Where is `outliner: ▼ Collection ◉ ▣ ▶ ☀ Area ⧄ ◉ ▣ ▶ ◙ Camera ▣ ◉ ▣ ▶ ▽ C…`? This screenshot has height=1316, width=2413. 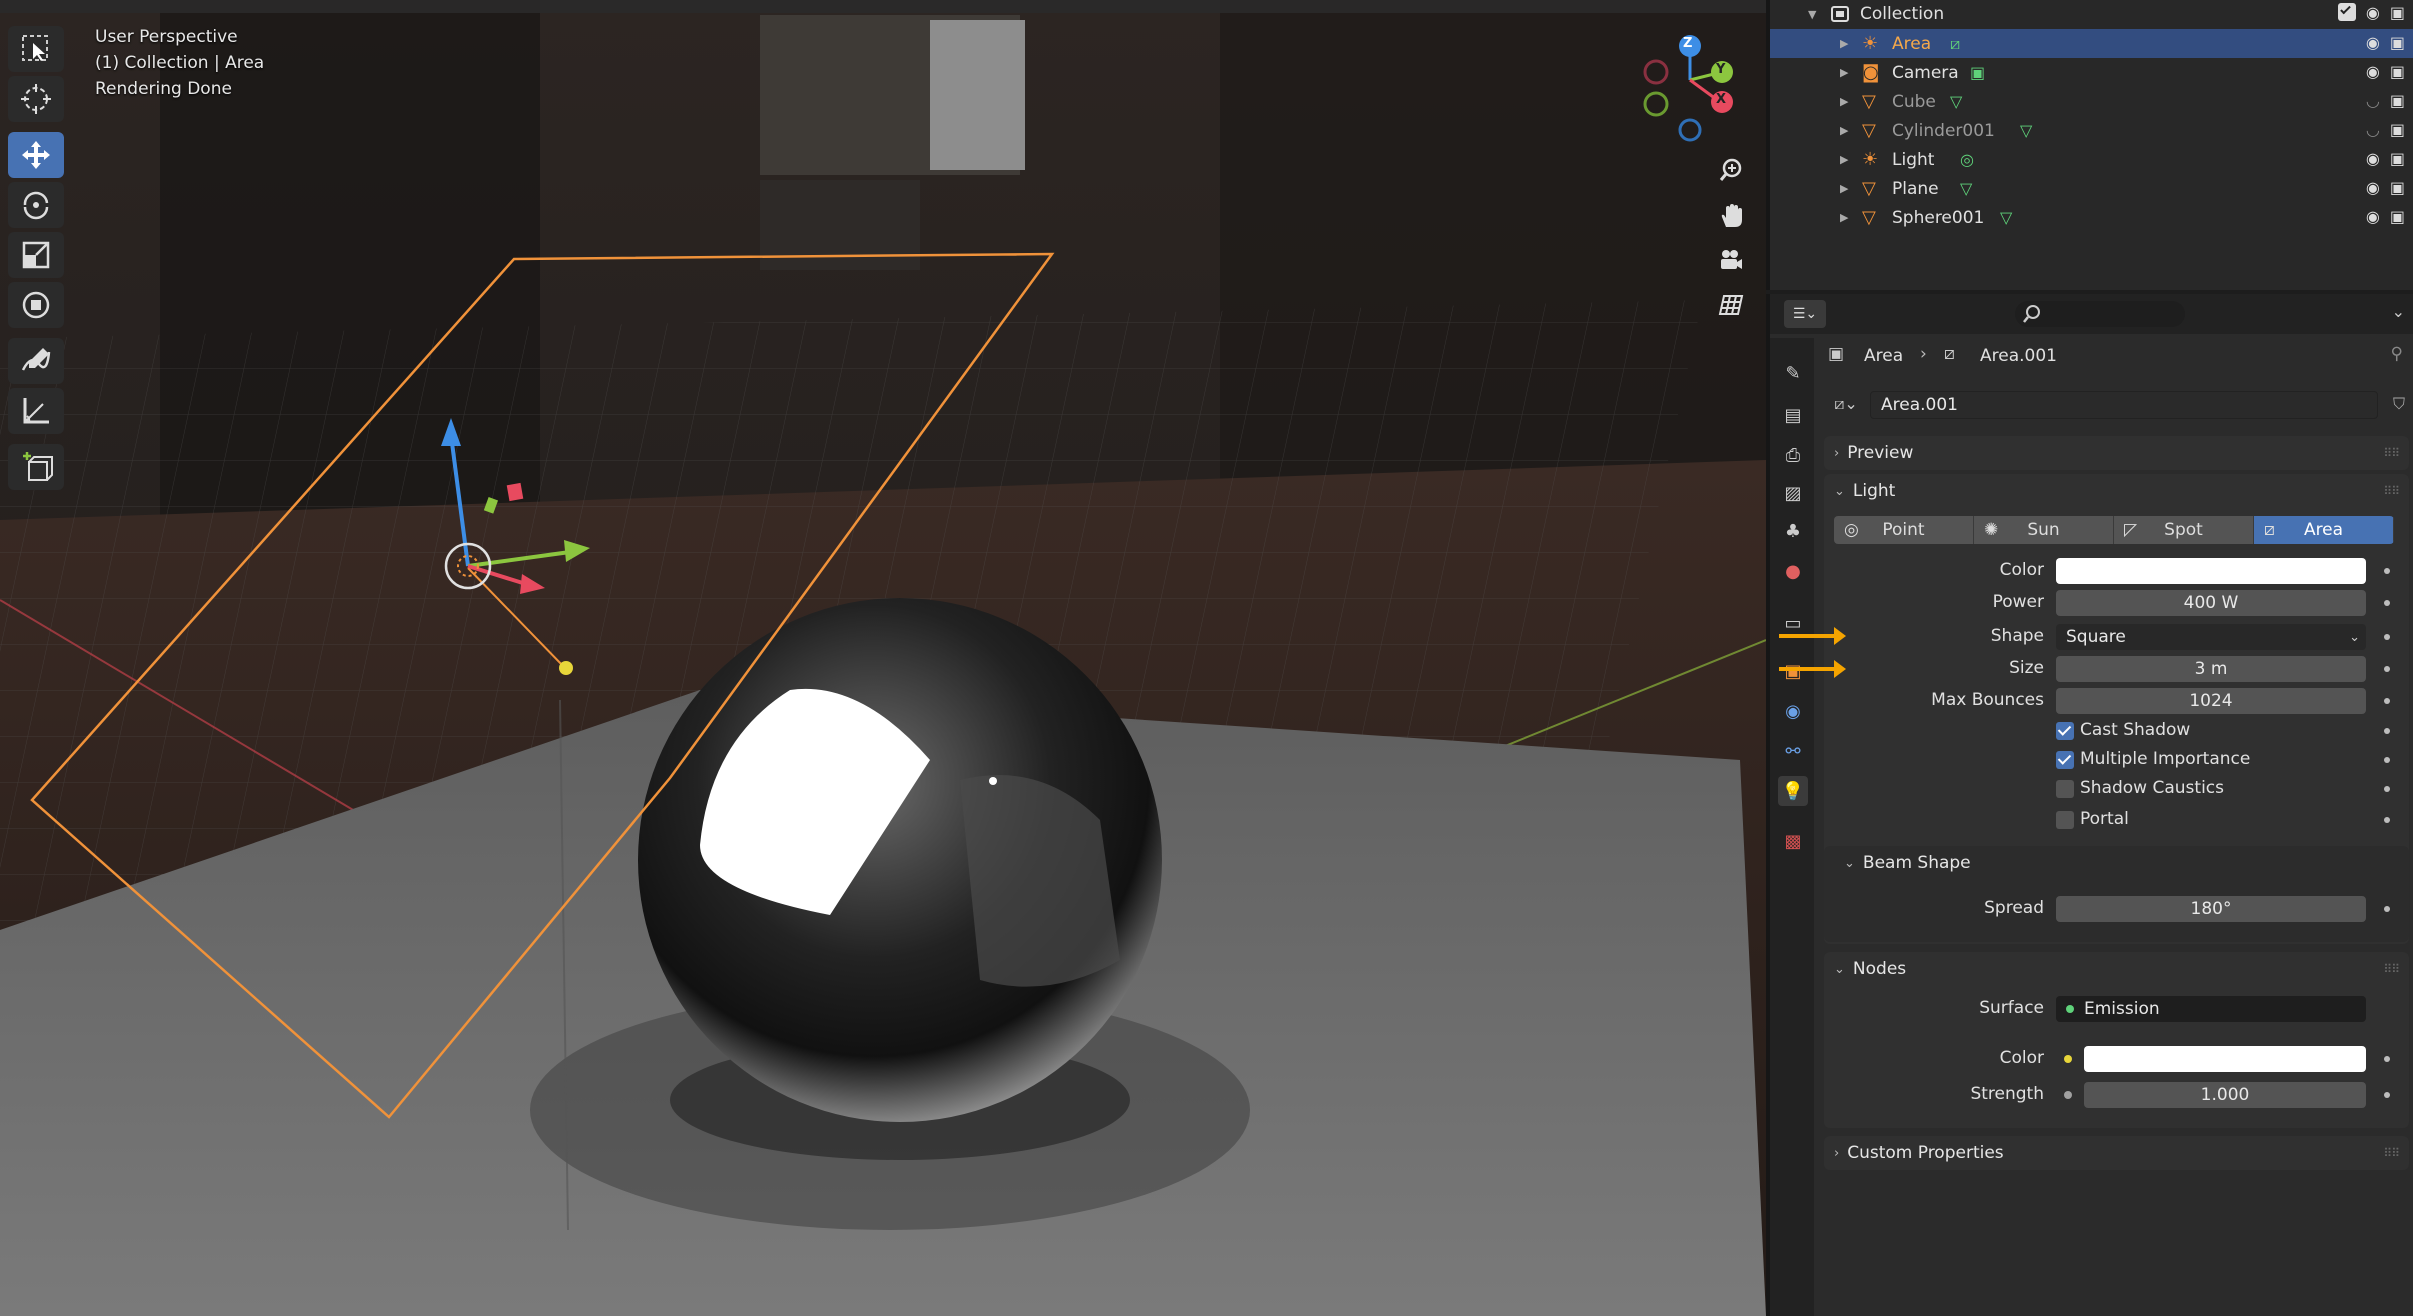 outliner: ▼ Collection ◉ ▣ ▶ ☀ Area ⧄ ◉ ▣ ▶ ◙ Camera ▣ ◉ ▣ ▶ ▽ C… is located at coordinates (2089, 145).